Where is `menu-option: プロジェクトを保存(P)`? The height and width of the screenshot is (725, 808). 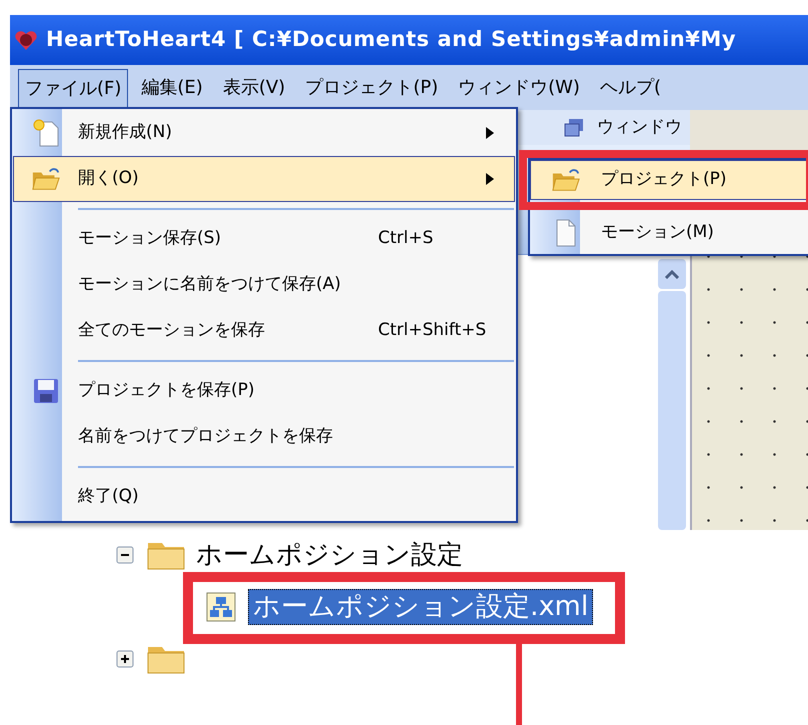
menu-option: プロジェクトを保存(P) is located at coordinates (264, 391).